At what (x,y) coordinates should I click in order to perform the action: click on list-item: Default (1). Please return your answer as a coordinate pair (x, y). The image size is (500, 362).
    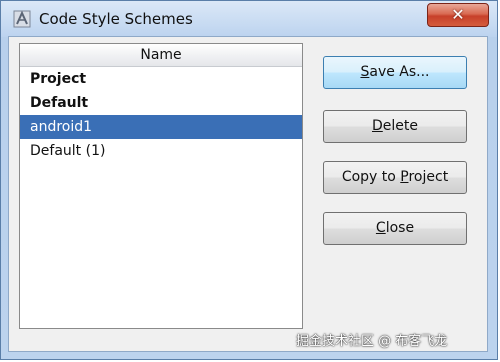
    Looking at the image, I should click on (161, 151).